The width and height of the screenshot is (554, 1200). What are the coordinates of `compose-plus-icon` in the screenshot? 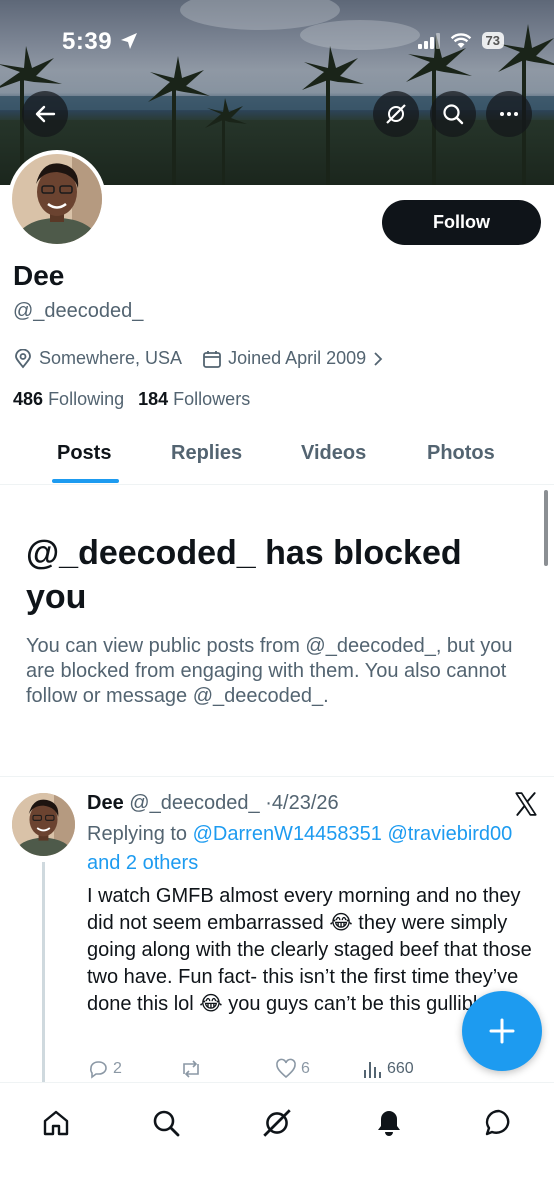 It's located at (502, 1031).